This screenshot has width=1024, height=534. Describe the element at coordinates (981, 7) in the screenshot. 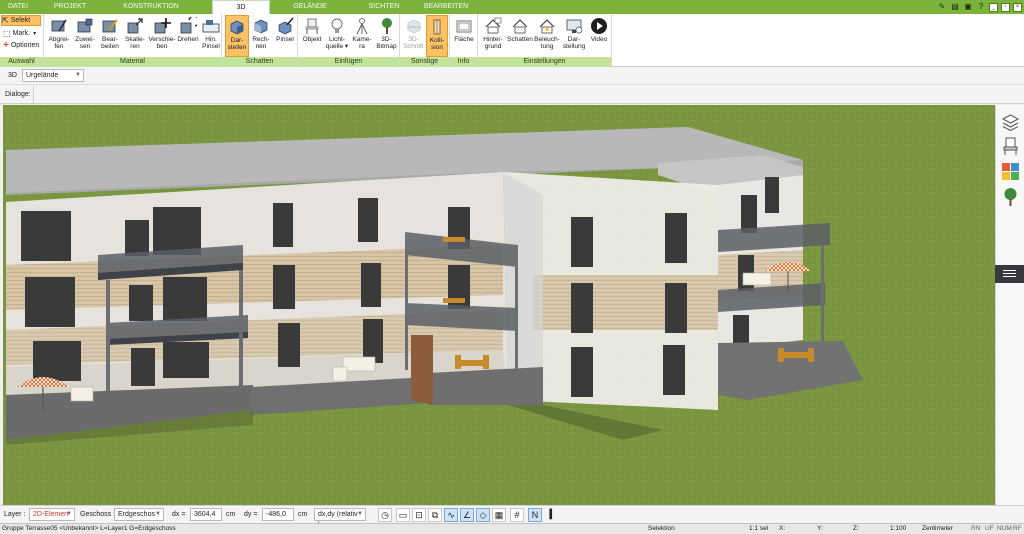

I see `help-icon: ?` at that location.